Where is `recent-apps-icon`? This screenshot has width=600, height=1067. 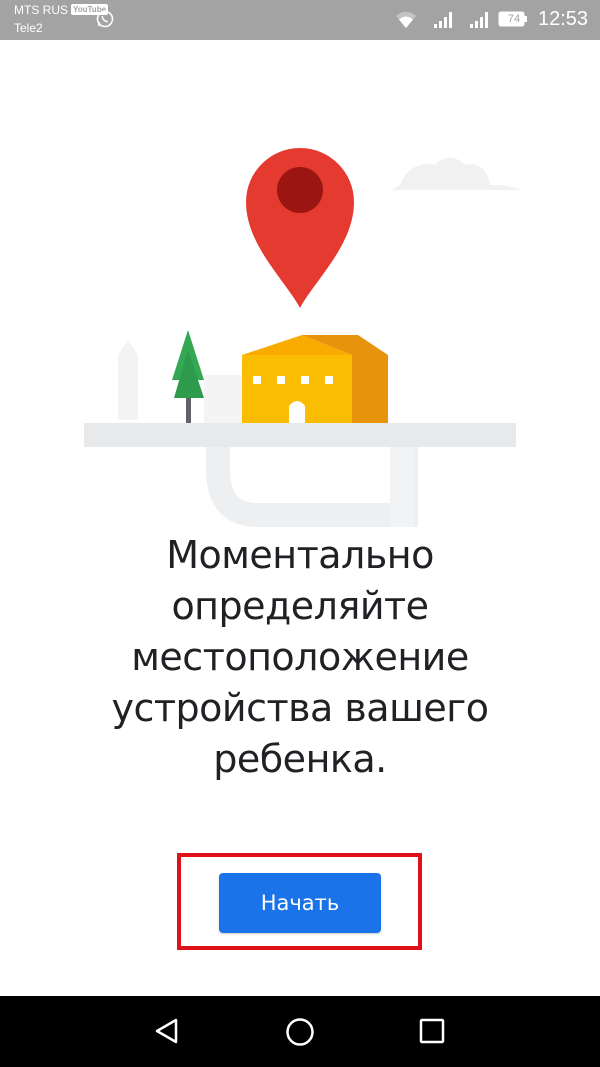 recent-apps-icon is located at coordinates (432, 1031).